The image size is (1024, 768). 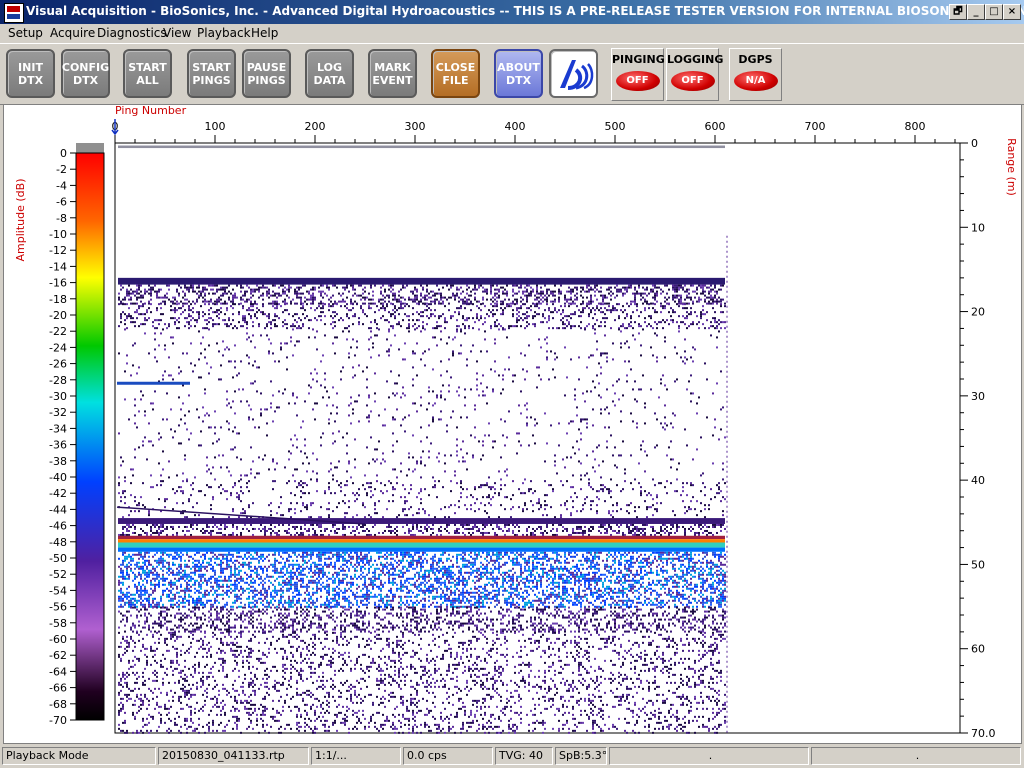 I want to click on mark-event-button: MARK EVENT, so click(x=392, y=73).